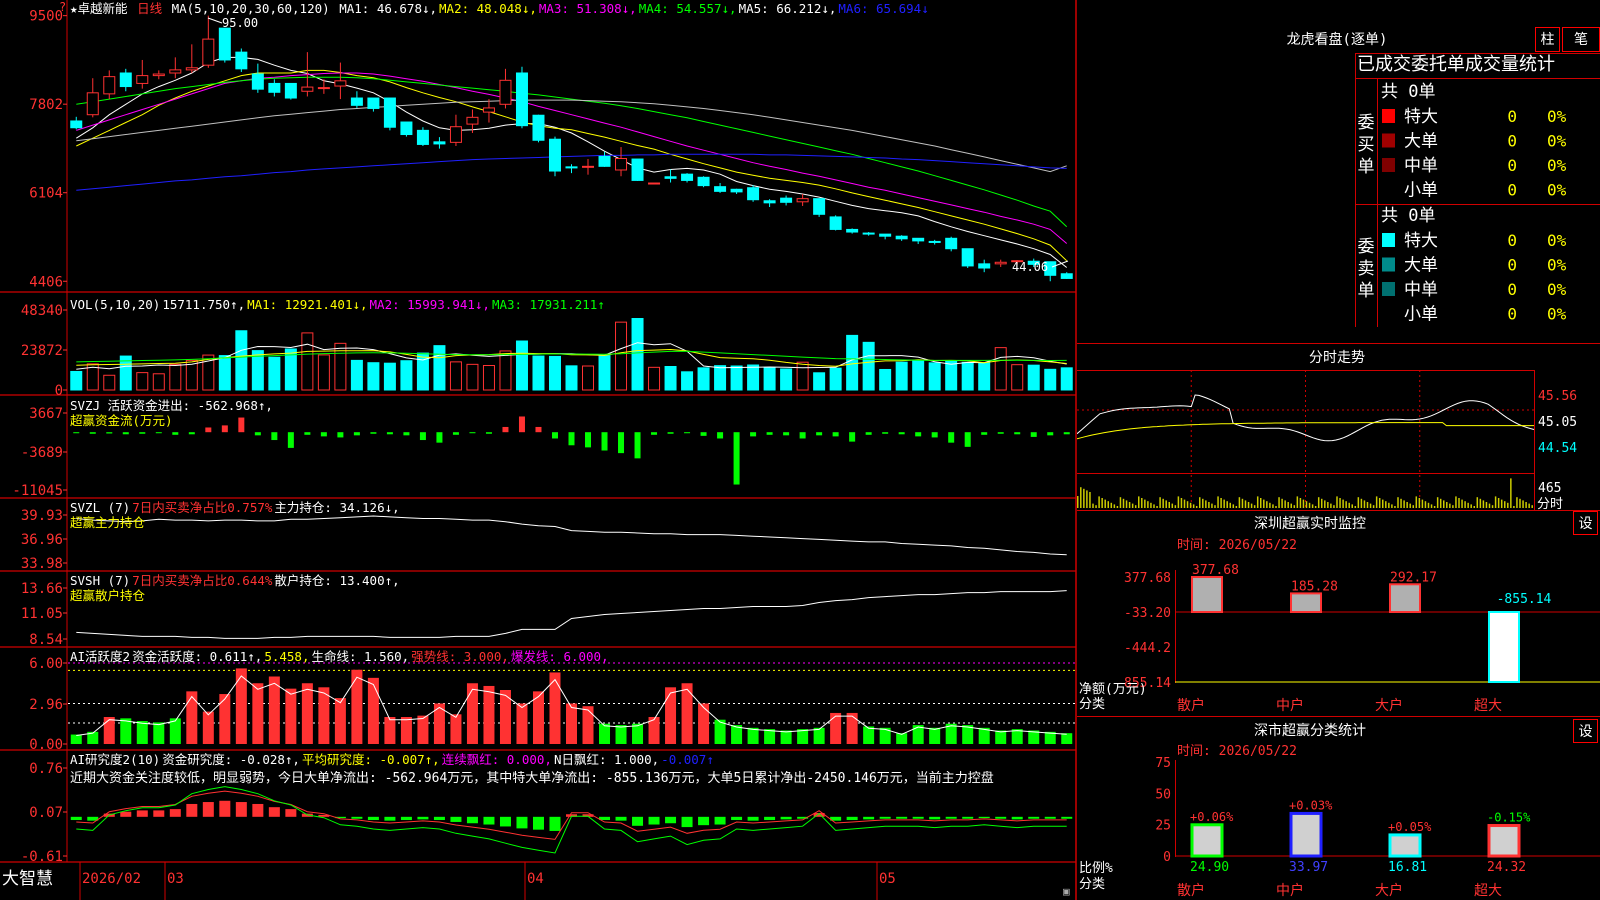 The width and height of the screenshot is (1600, 900). Describe the element at coordinates (99, 8) in the screenshot. I see `stock-name: ★卓越新能` at that location.